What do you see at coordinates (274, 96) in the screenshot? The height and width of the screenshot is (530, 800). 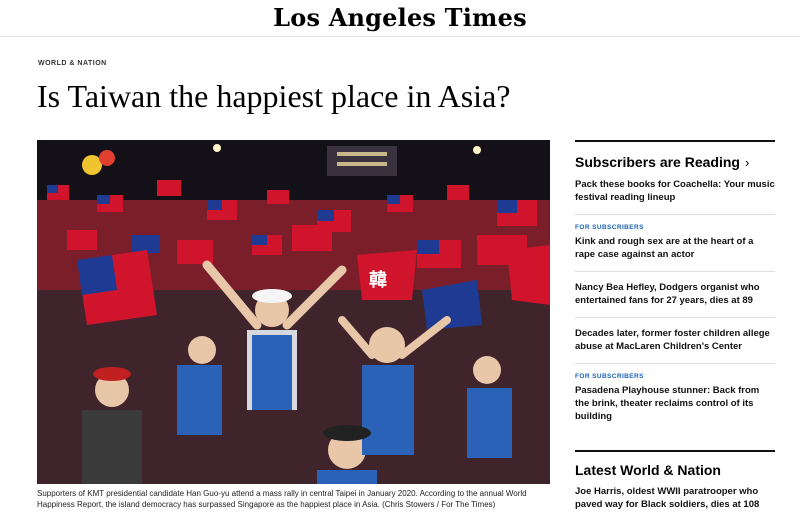 I see `article-headline: Is Taiwan the happiest place in Asia?` at bounding box center [274, 96].